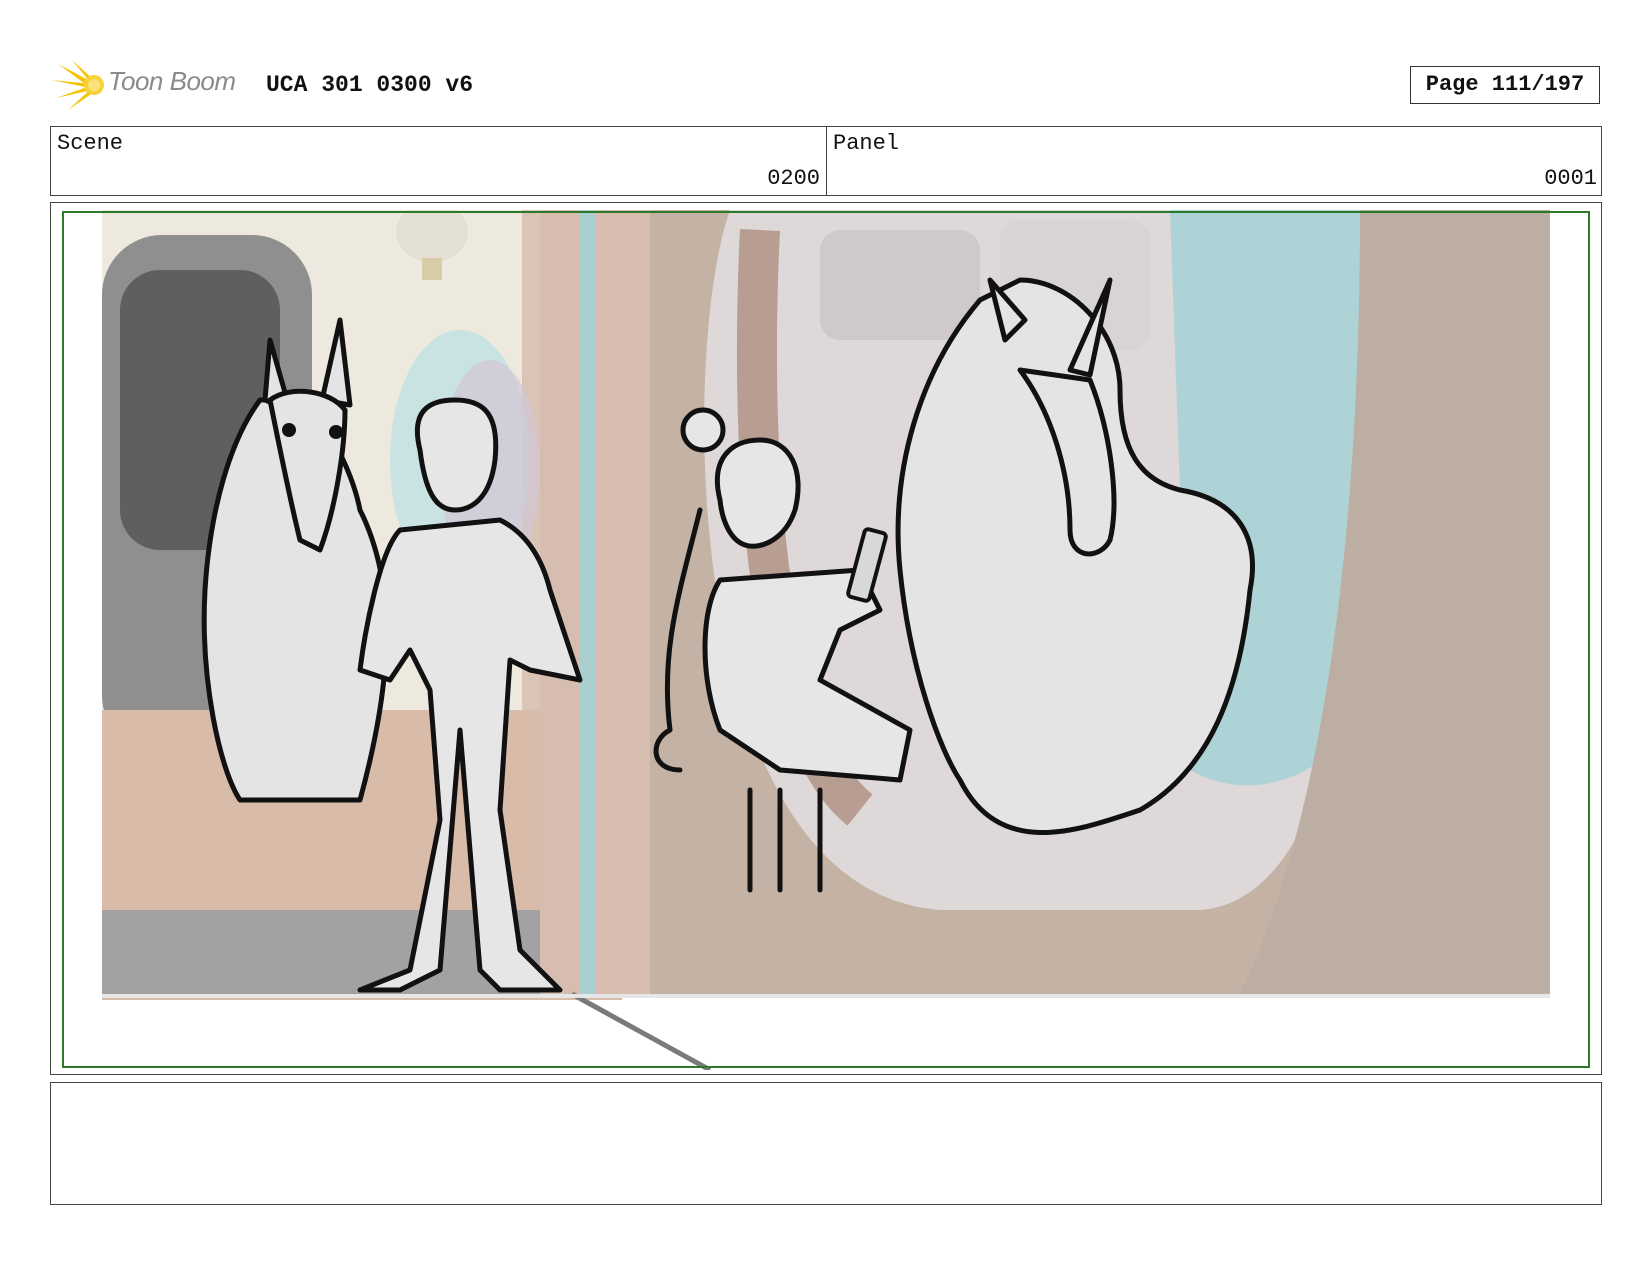  Describe the element at coordinates (793, 178) in the screenshot. I see `scene-number: 0200` at that location.